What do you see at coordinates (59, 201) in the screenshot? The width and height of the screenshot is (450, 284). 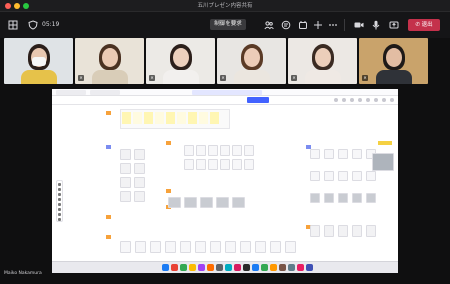 I see `board-side-toolbar` at bounding box center [59, 201].